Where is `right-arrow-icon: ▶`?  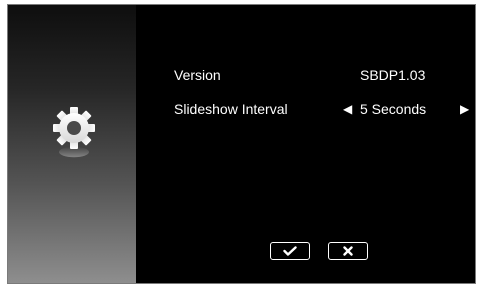 right-arrow-icon: ▶ is located at coordinates (464, 109).